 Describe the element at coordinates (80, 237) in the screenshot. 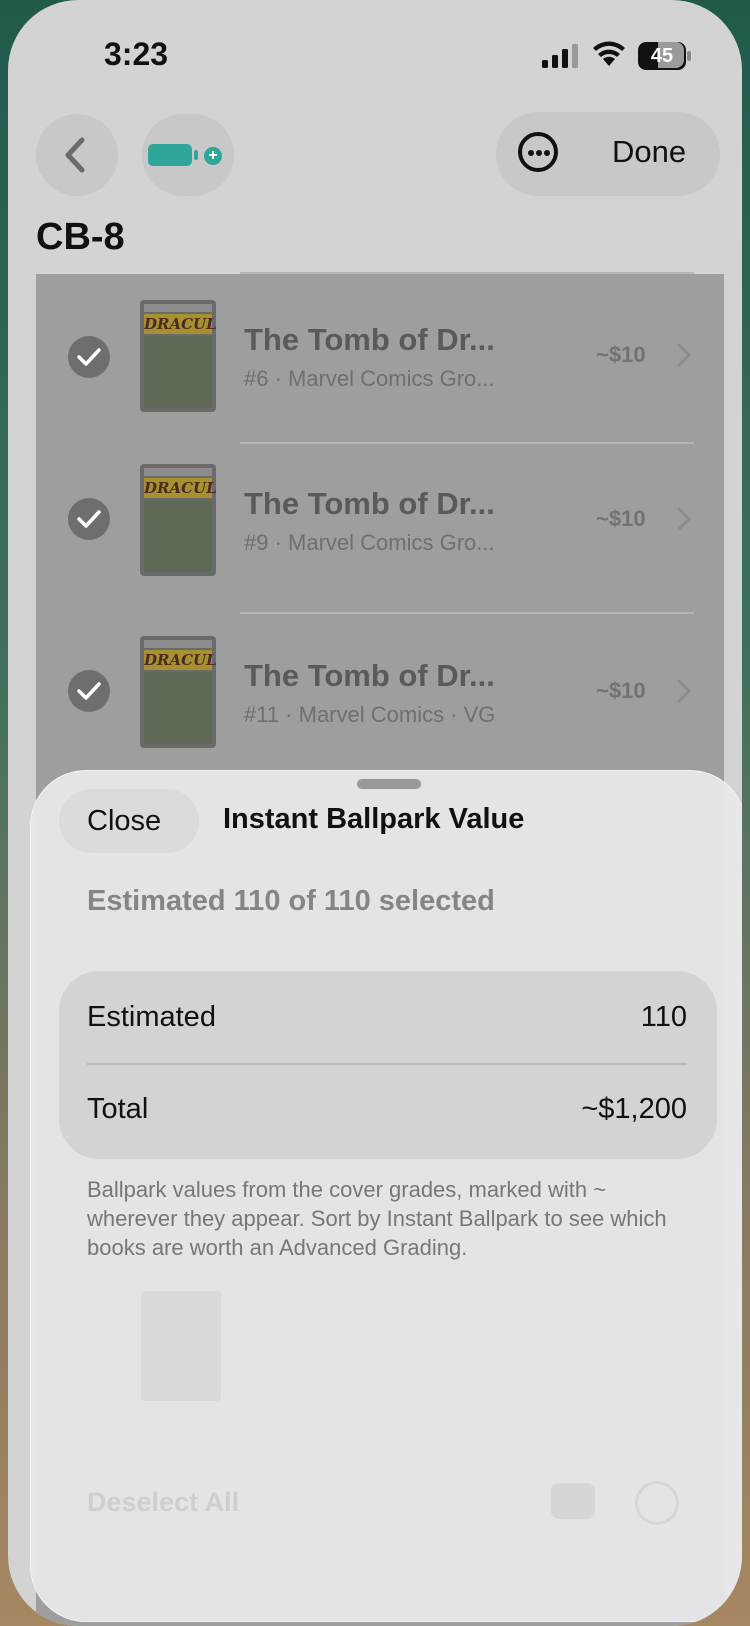

I see `page-title: CB-8` at that location.